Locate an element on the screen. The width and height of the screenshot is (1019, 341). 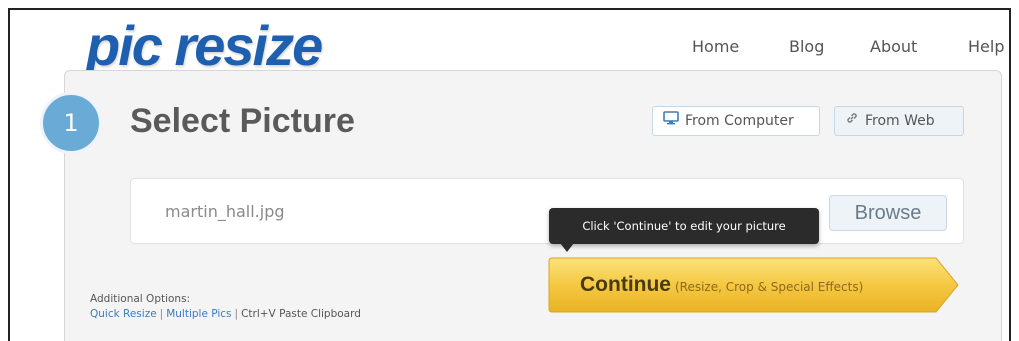
from-web-button: From Web is located at coordinates (899, 121).